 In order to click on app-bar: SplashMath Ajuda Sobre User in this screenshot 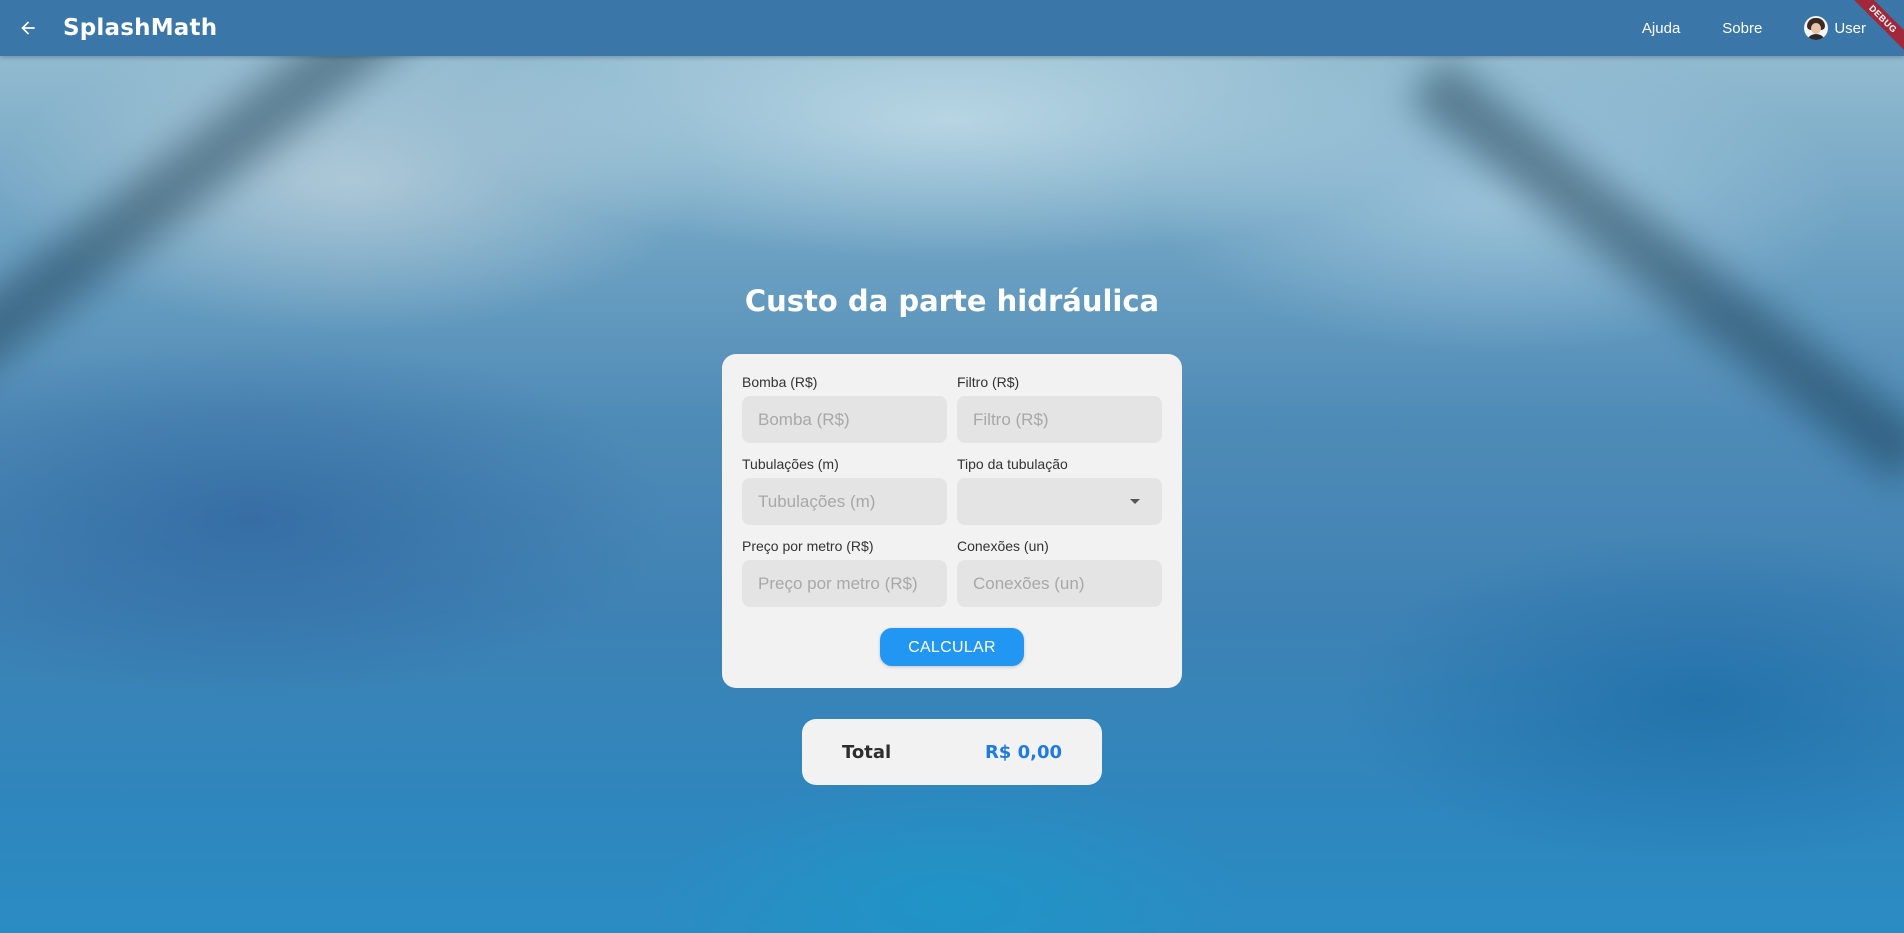, I will do `click(952, 28)`.